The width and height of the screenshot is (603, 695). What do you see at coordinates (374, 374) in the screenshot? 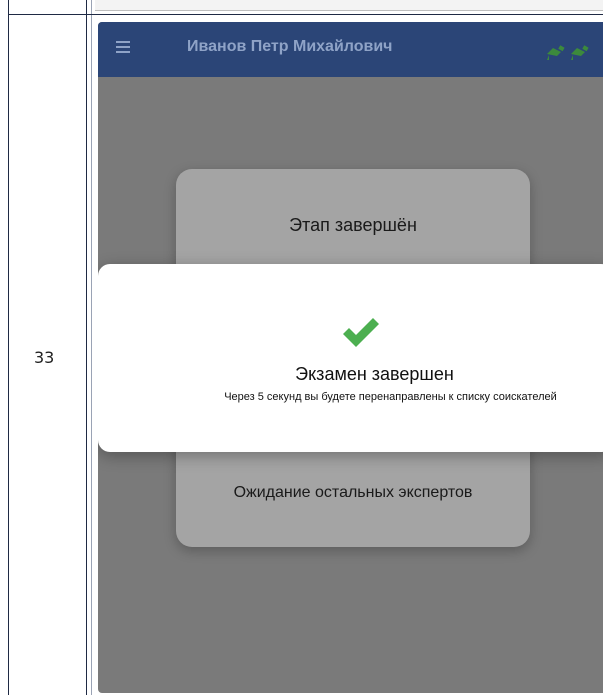
I see `modal-title: Экзамен завершен` at bounding box center [374, 374].